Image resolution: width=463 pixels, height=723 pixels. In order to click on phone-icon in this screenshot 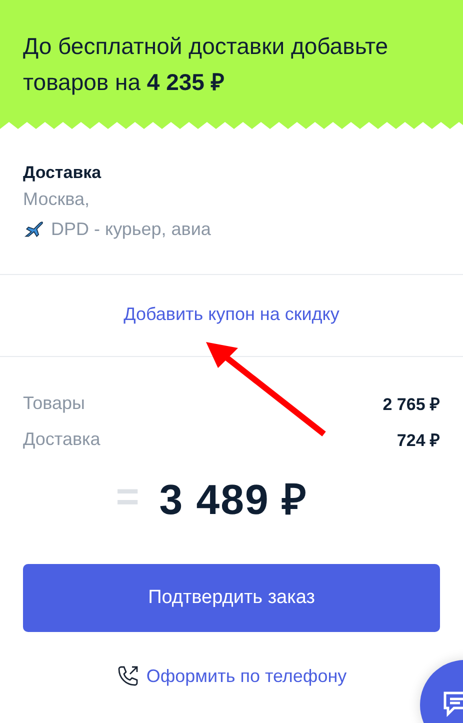, I will do `click(128, 676)`.